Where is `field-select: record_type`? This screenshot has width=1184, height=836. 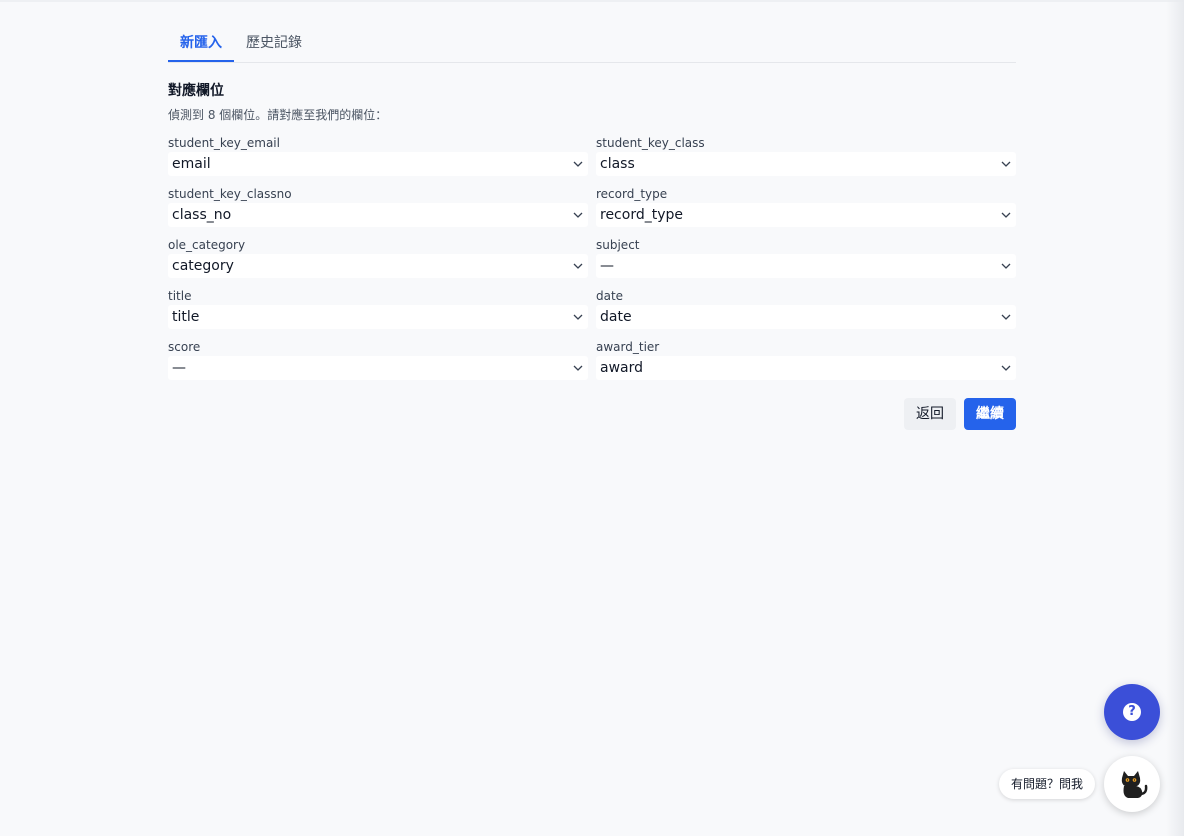
field-select: record_type is located at coordinates (806, 215).